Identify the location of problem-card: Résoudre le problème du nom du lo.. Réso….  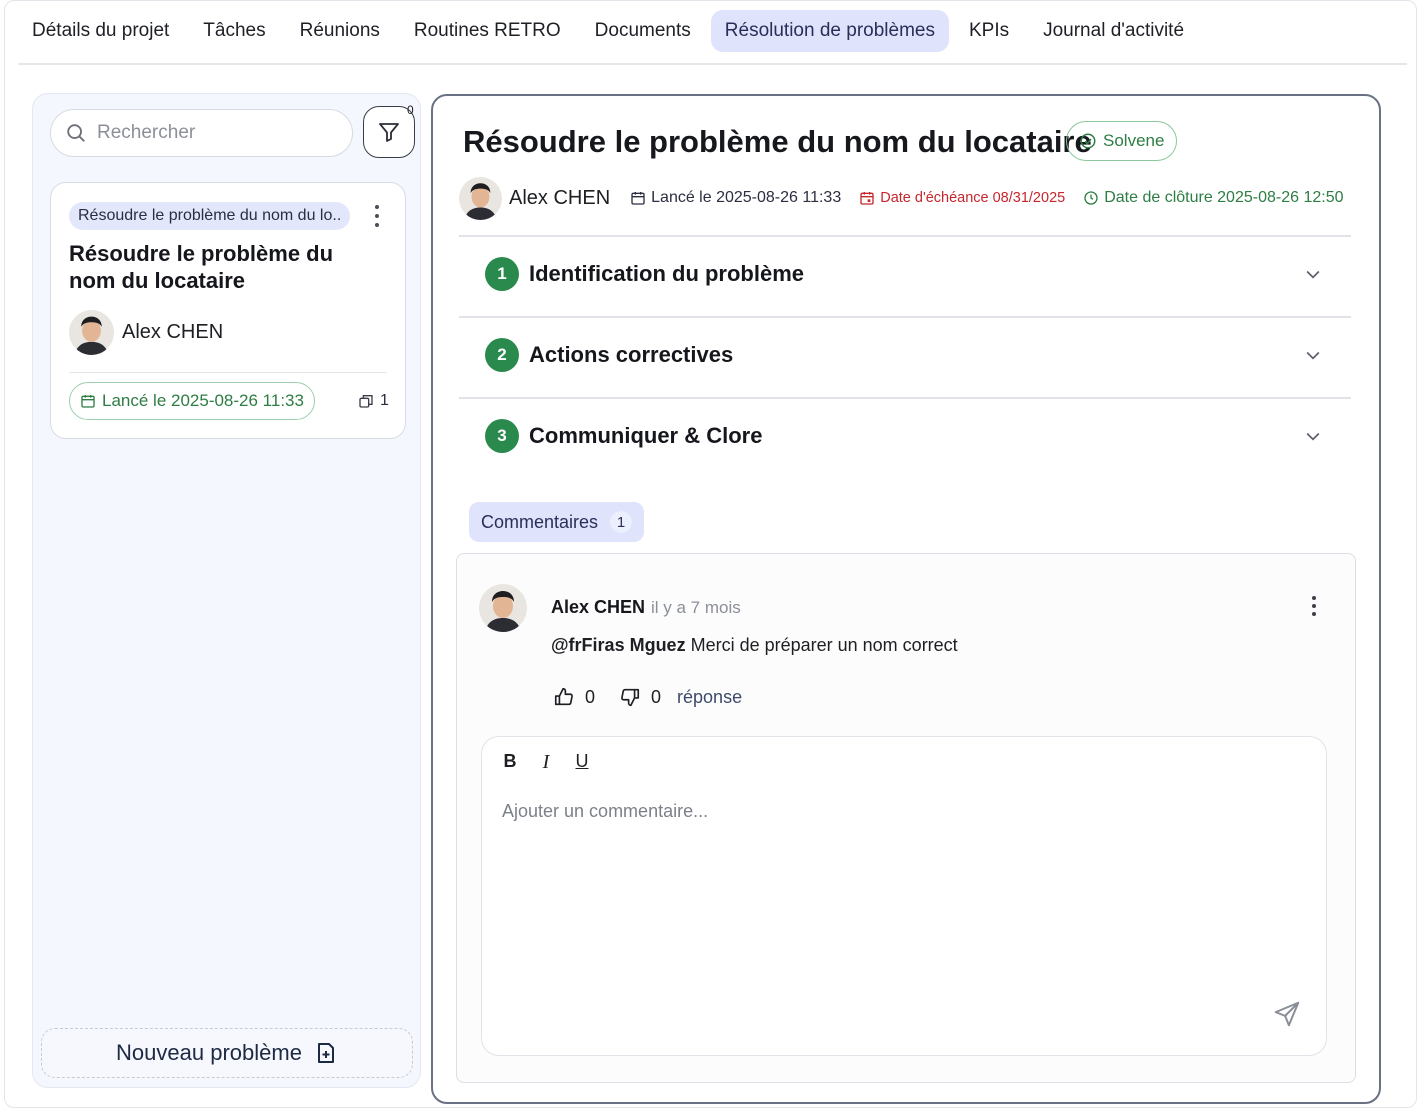
(228, 310).